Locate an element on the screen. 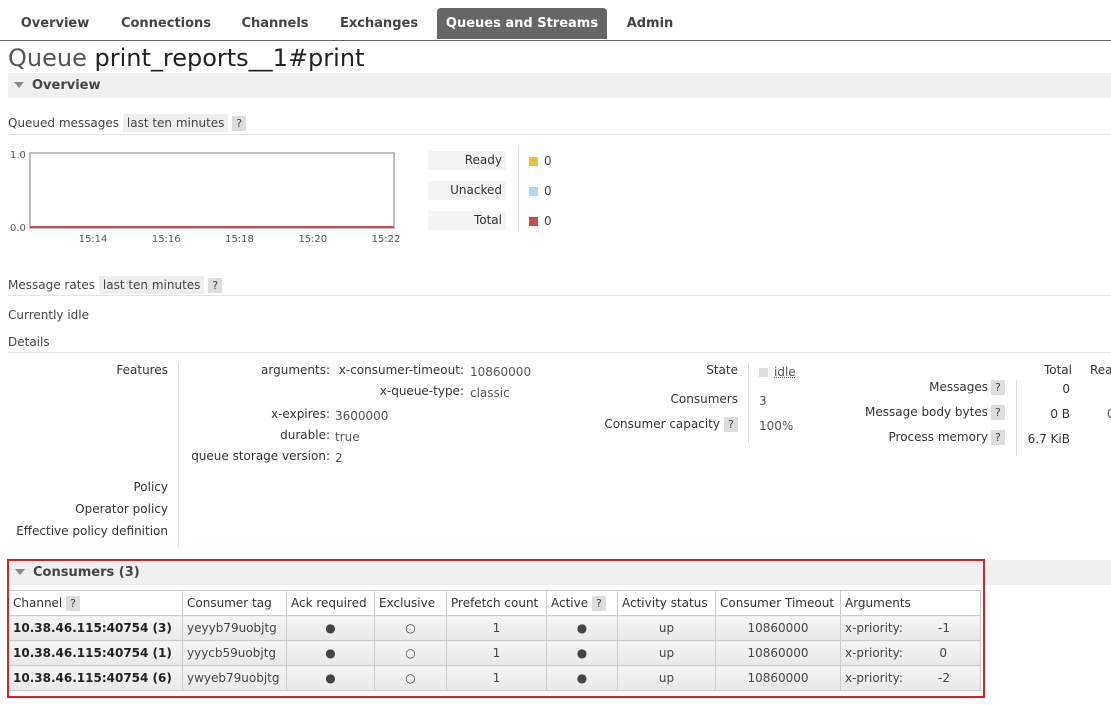  queue-name: print_reports__1#print is located at coordinates (229, 58).